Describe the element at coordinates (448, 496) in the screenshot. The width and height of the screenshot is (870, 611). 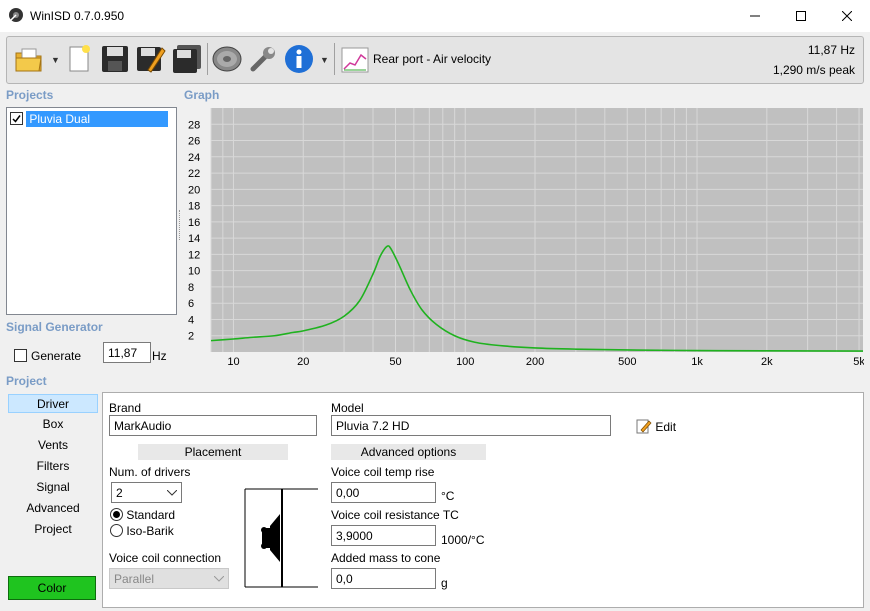
I see `vc-temp-unit: °C` at that location.